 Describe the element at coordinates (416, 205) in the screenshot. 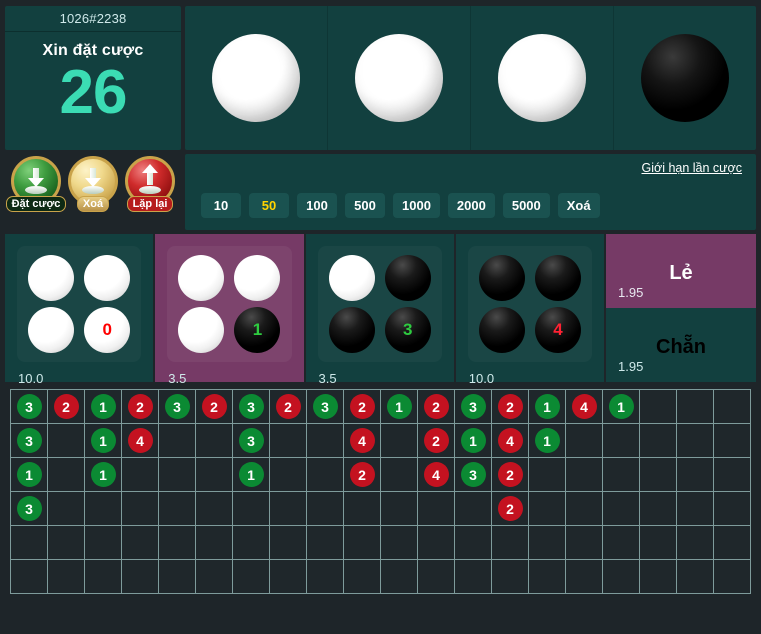

I see `chip-1000: 1000` at that location.